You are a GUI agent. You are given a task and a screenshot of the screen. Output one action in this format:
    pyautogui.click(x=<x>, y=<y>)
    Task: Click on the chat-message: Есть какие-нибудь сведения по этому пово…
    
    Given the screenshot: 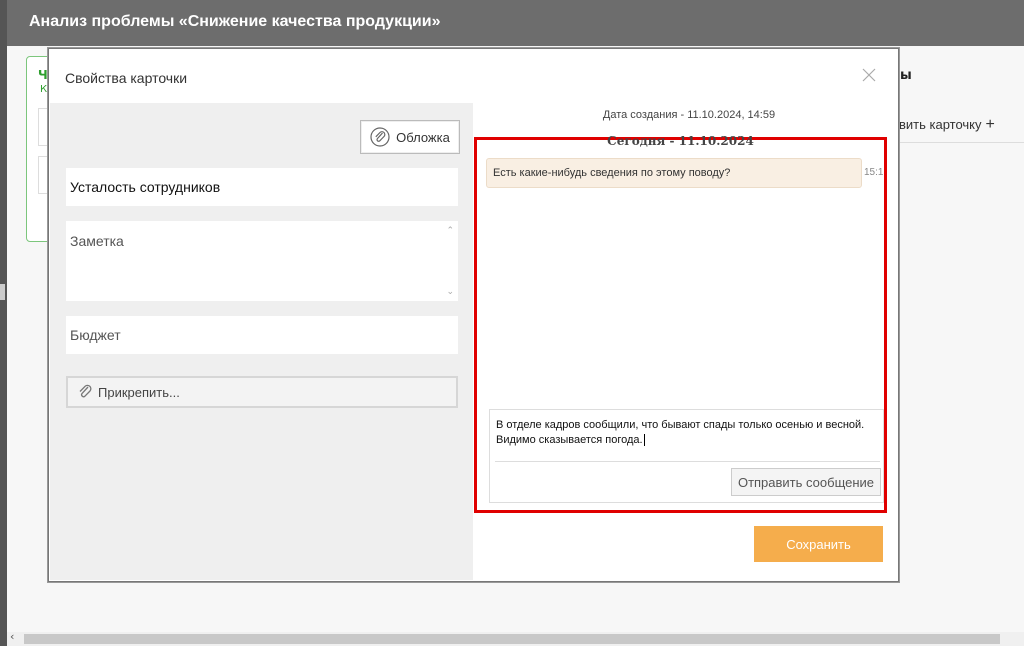 What is the action you would take?
    pyautogui.click(x=674, y=173)
    